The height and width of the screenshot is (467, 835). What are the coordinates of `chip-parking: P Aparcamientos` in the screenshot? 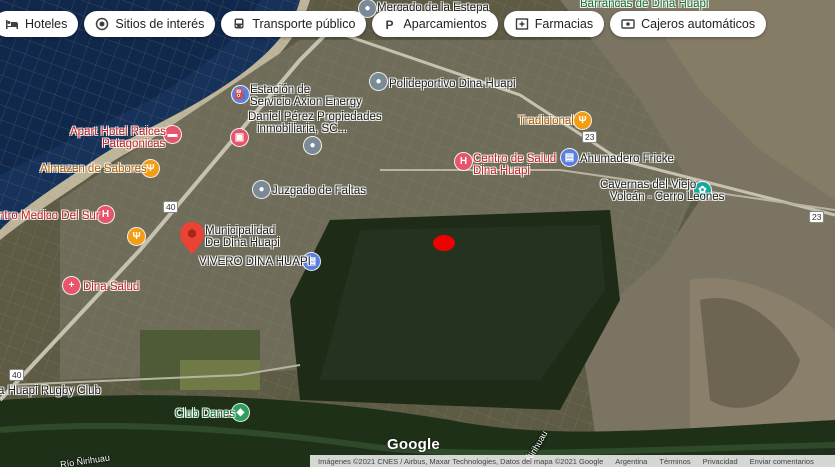 It's located at (435, 24).